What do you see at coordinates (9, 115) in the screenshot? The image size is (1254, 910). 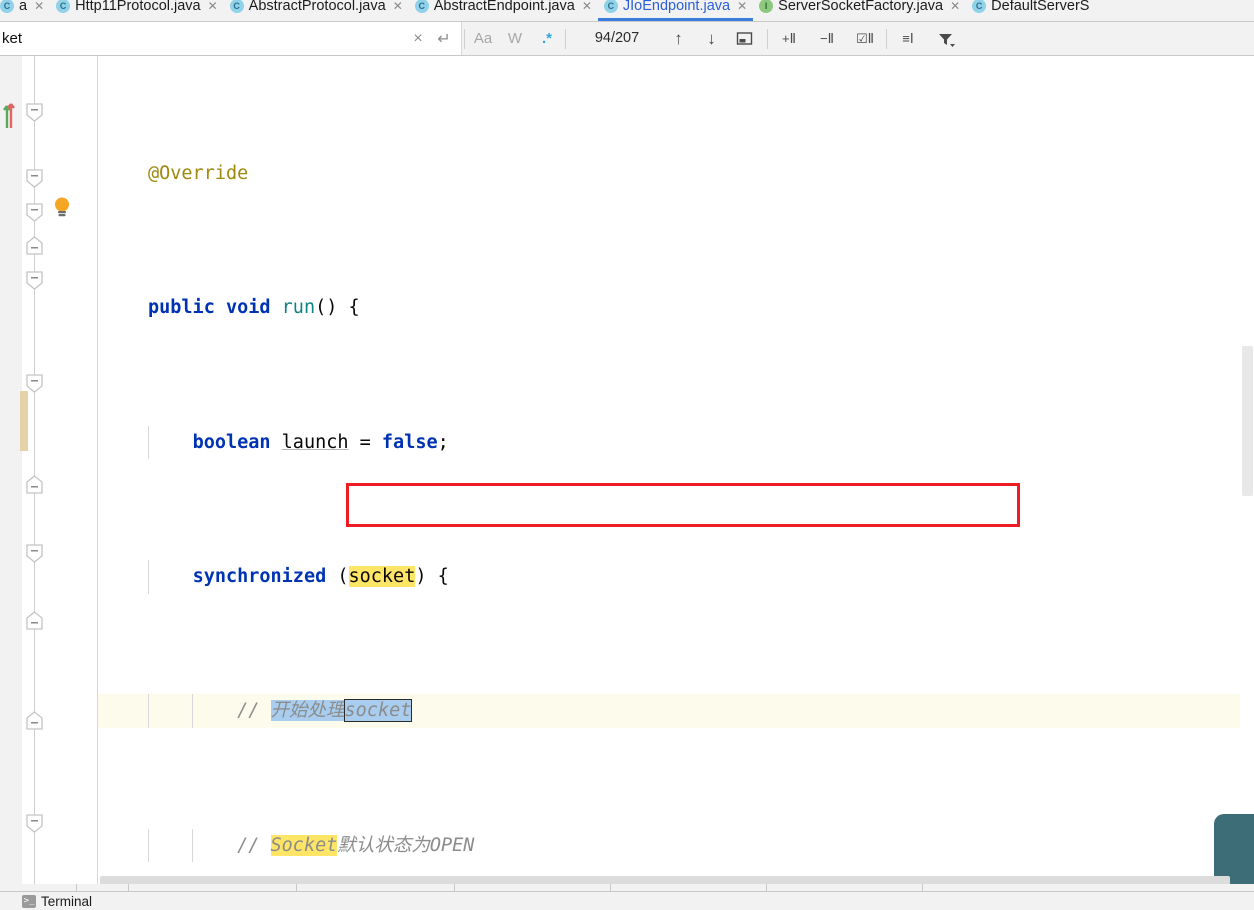 I see `override-arrows-glyph` at bounding box center [9, 115].